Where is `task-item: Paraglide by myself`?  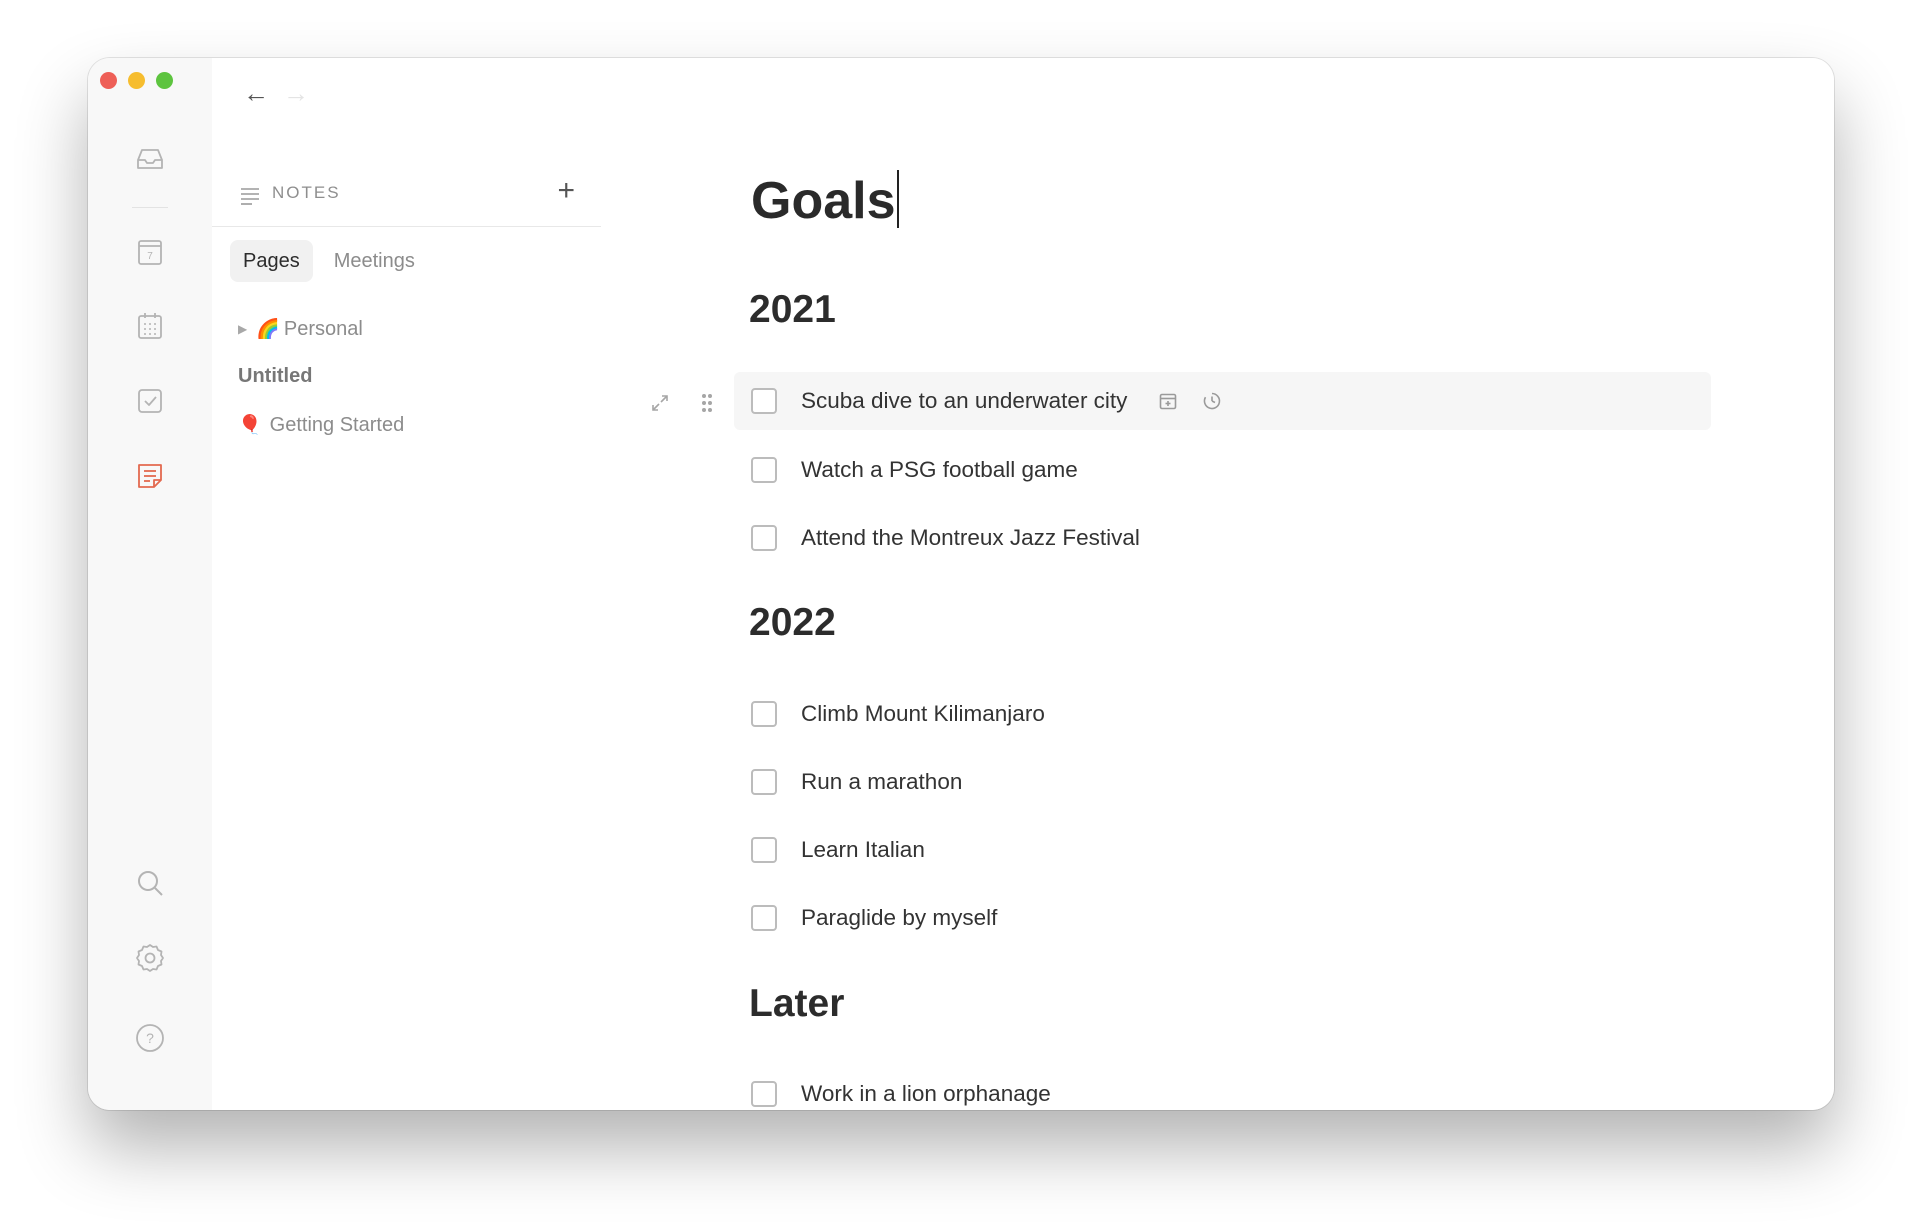 task-item: Paraglide by myself is located at coordinates (874, 918).